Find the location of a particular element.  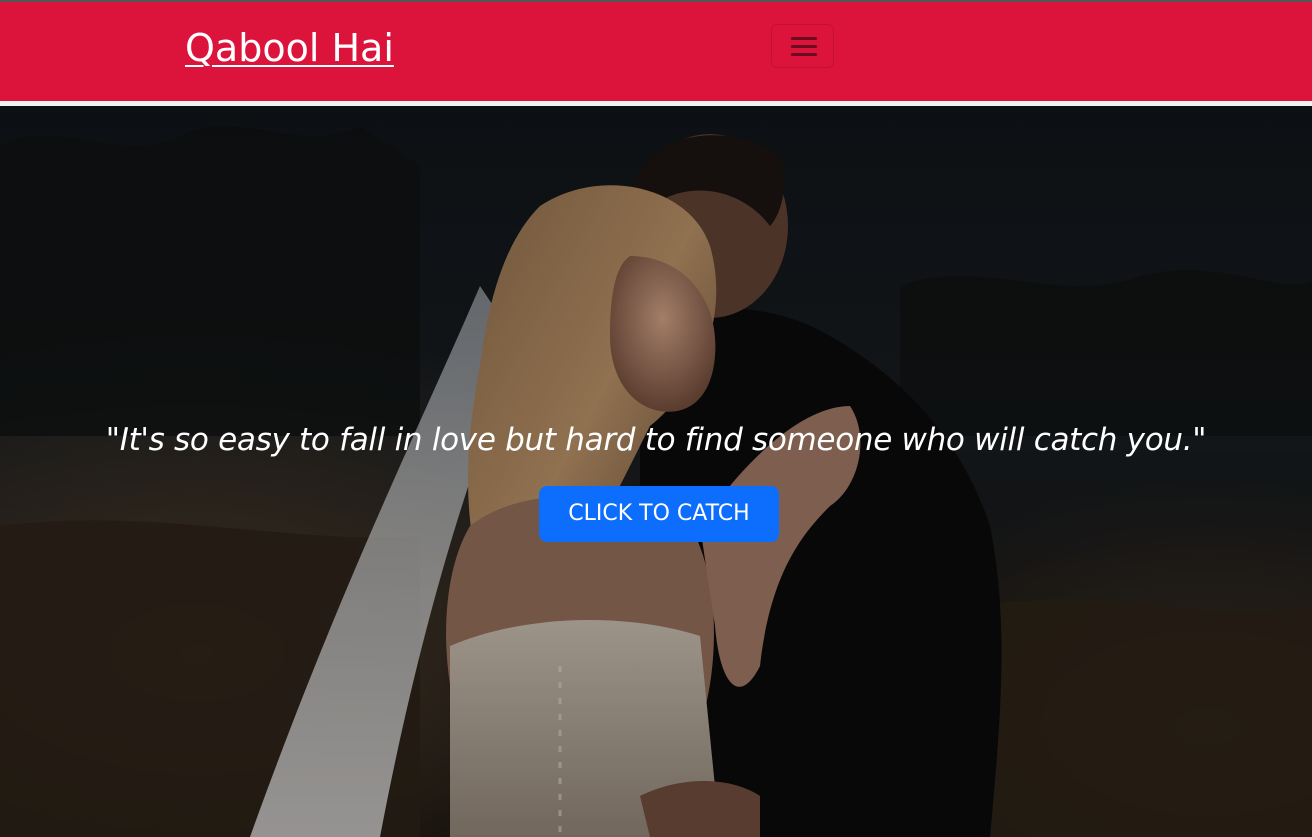

hamburger-menu-icon is located at coordinates (804, 47).